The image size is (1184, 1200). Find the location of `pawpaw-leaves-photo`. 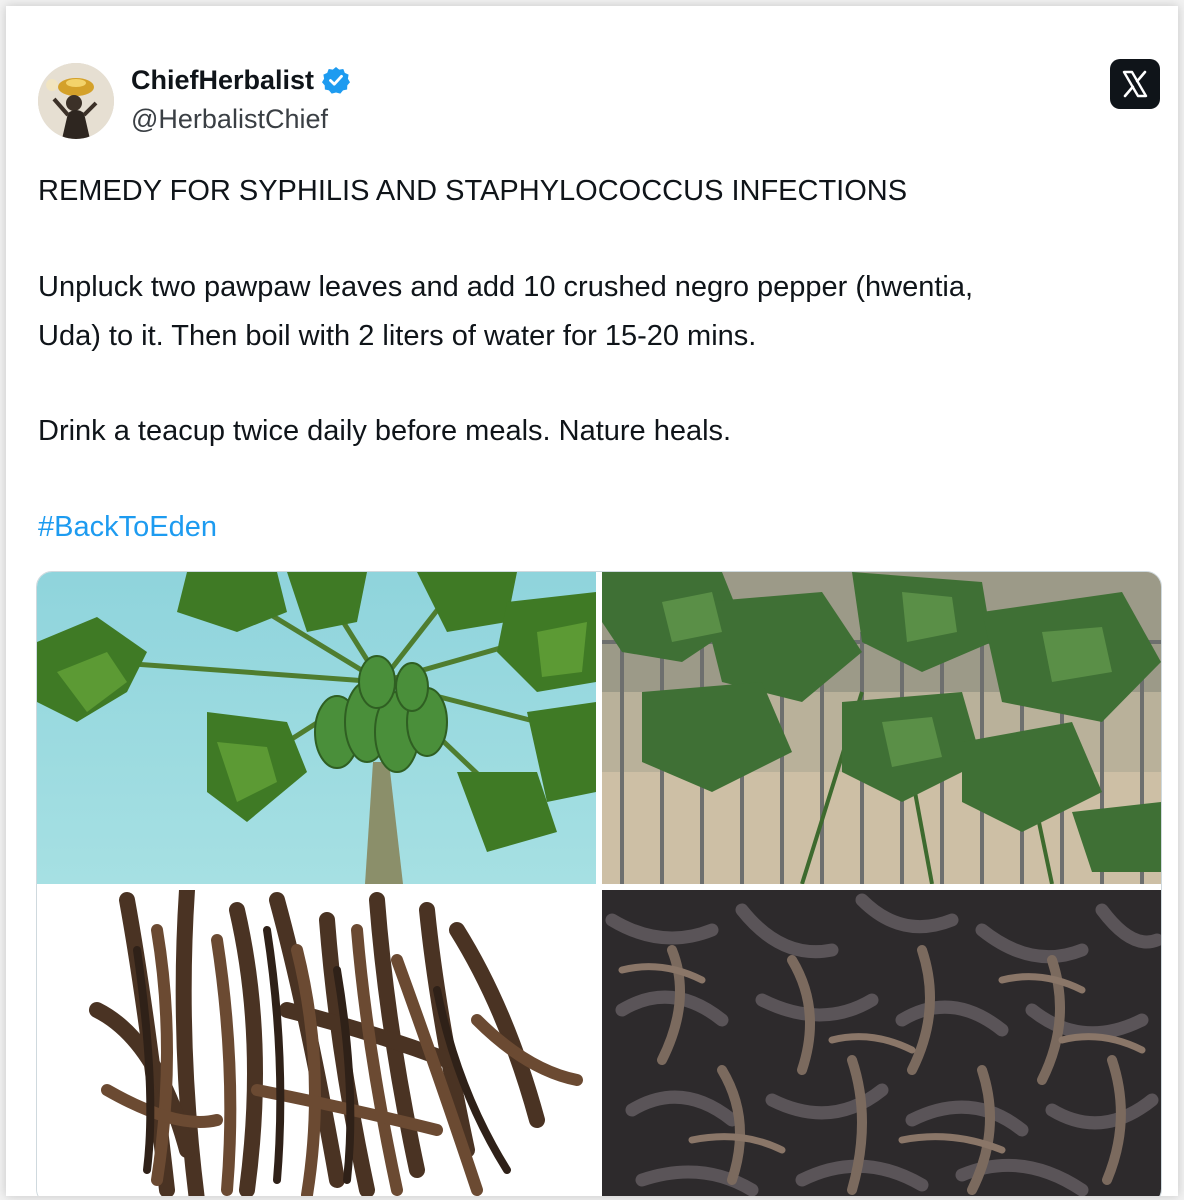

pawpaw-leaves-photo is located at coordinates (881, 728).